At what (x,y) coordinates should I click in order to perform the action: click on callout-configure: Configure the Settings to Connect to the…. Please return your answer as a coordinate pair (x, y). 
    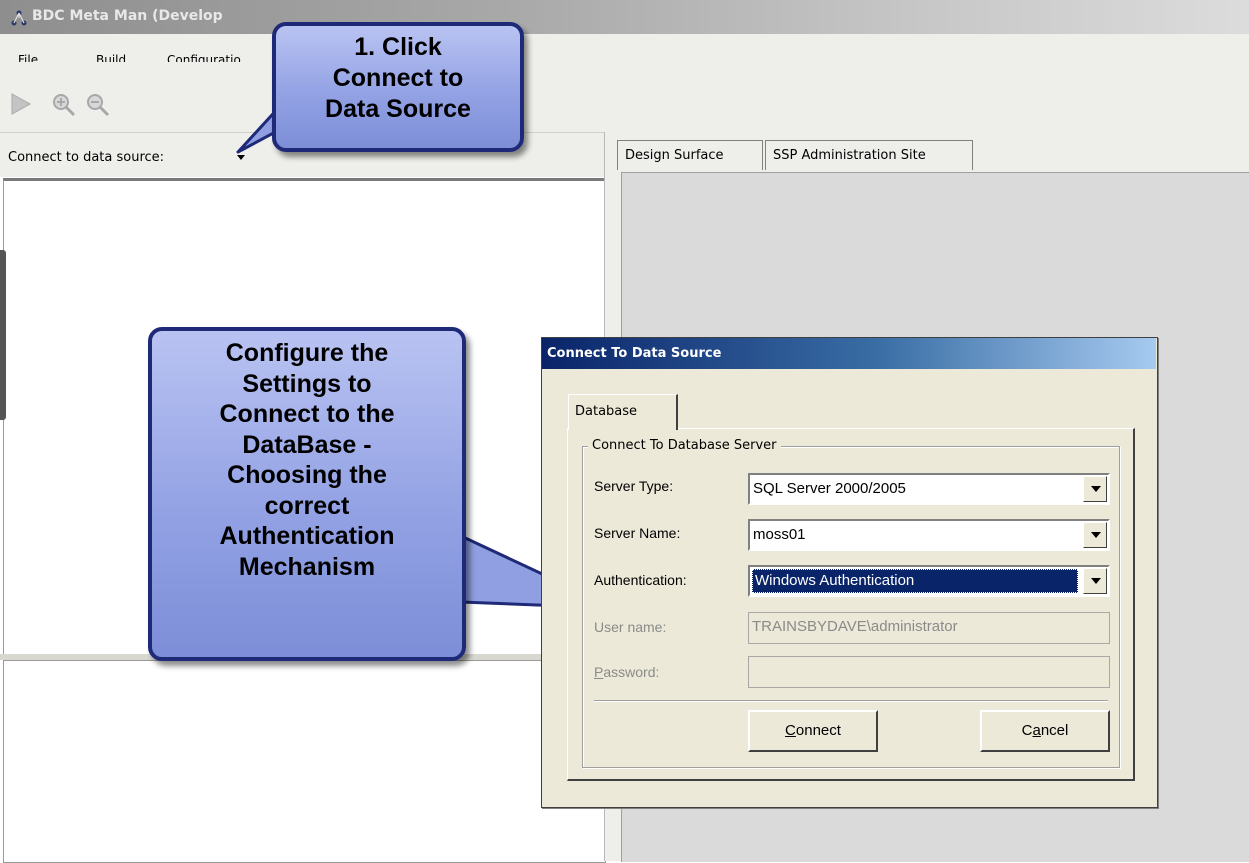
    Looking at the image, I should click on (307, 494).